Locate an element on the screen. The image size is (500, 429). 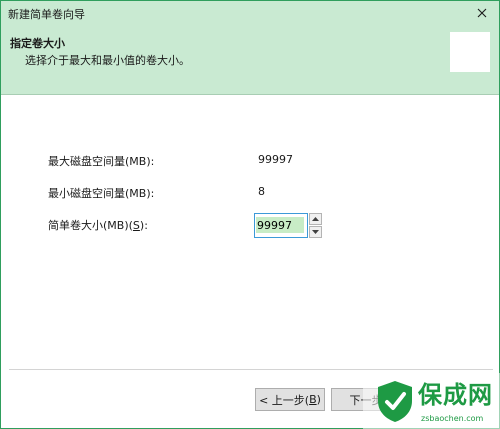
title-bar: 新建简单卷向导 is located at coordinates (250, 13).